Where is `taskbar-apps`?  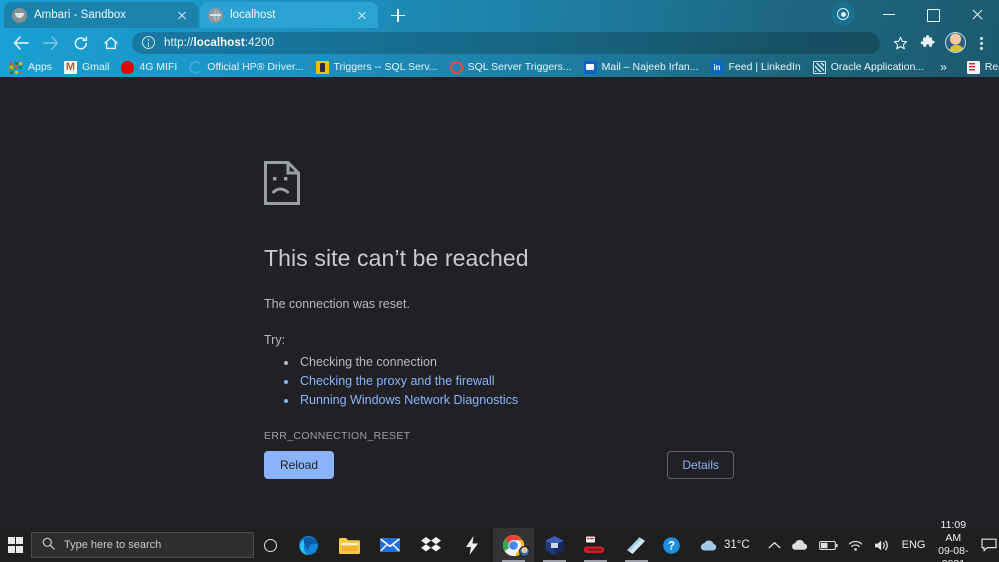 taskbar-apps is located at coordinates (472, 545).